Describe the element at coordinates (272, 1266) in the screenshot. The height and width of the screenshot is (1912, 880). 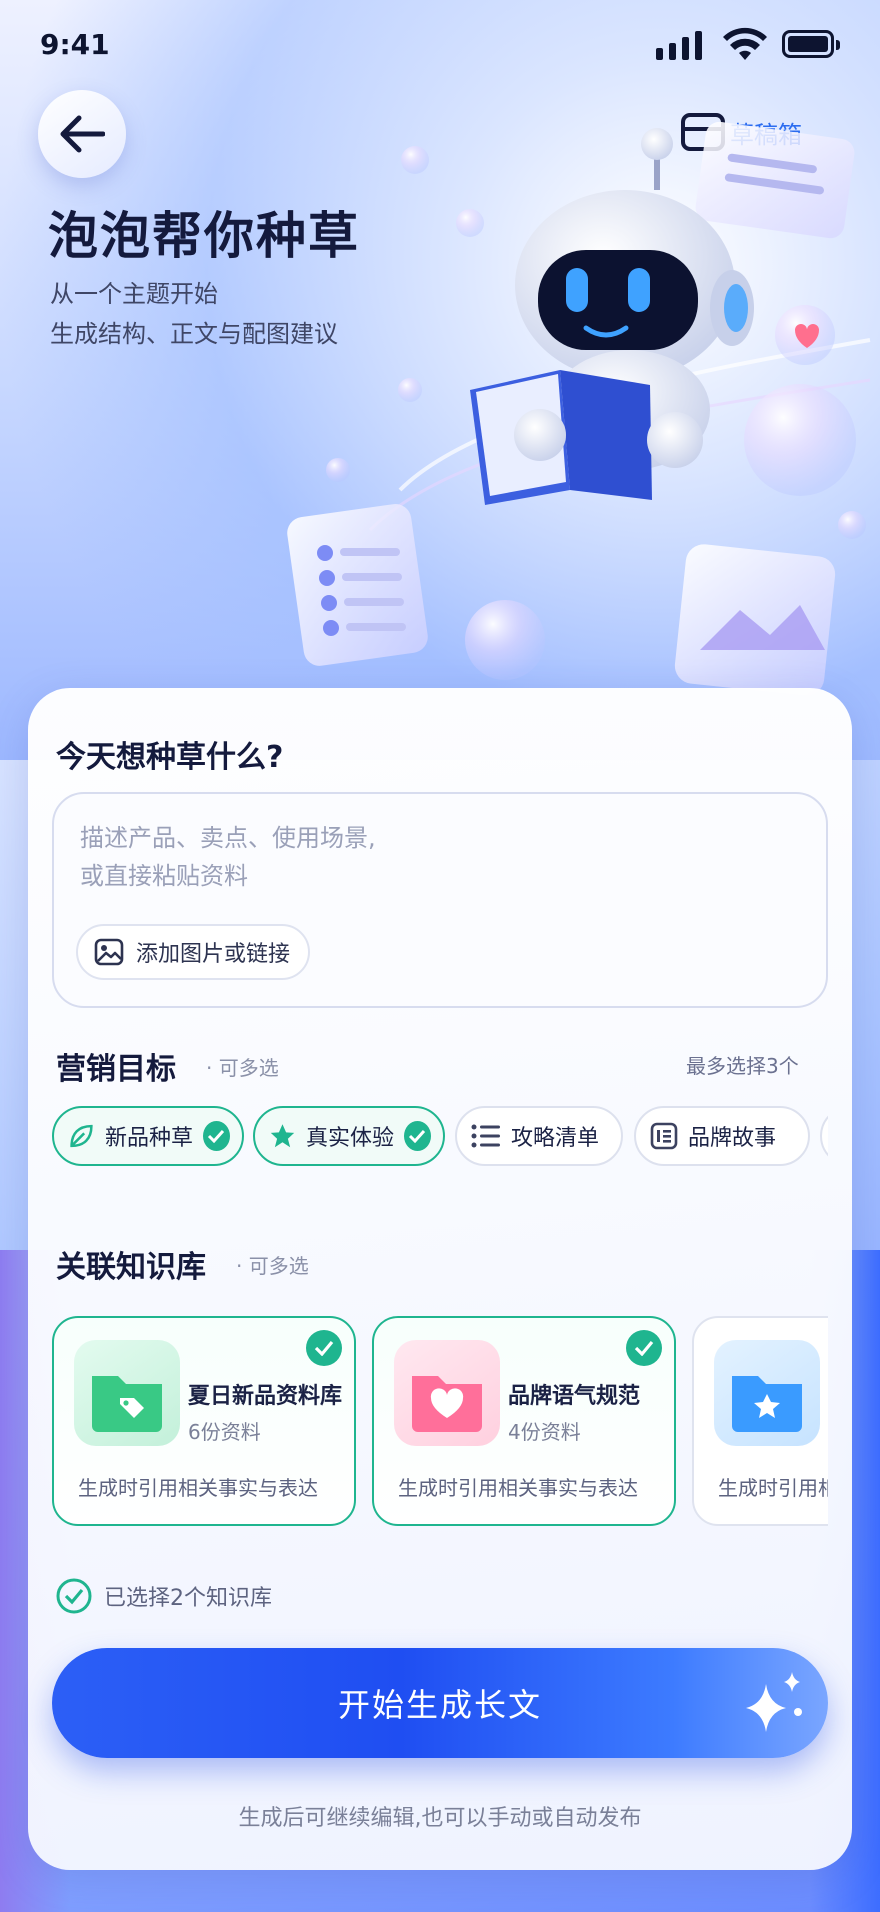
I see `knowledge-multi-hint: · 可多选` at that location.